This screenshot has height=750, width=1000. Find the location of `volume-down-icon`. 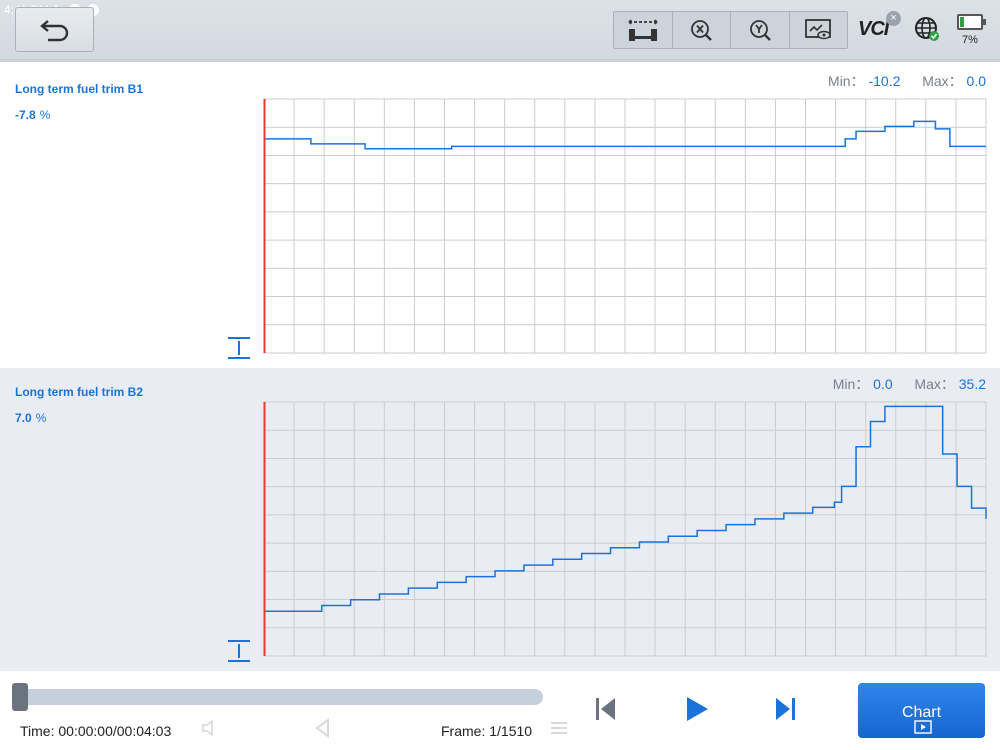

volume-down-icon is located at coordinates (207, 728).